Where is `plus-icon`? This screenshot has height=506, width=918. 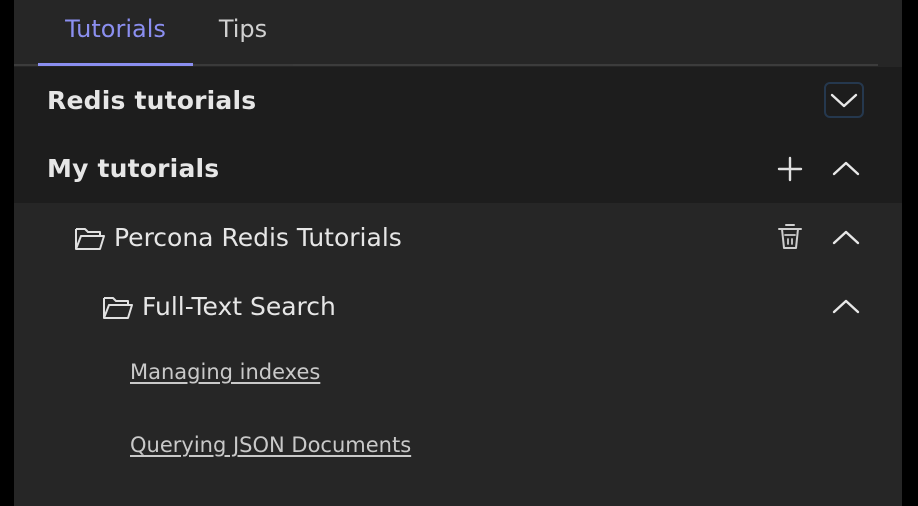
plus-icon is located at coordinates (790, 169).